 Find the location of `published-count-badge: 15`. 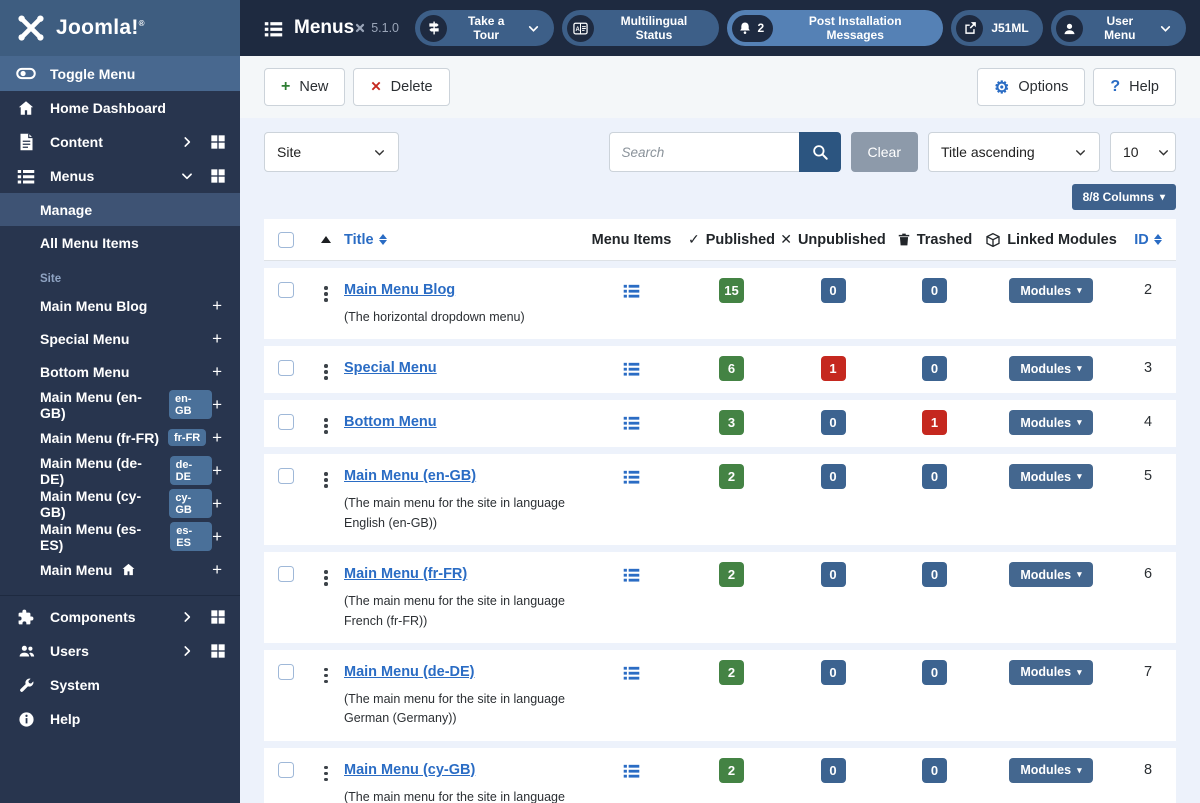

published-count-badge: 15 is located at coordinates (731, 290).